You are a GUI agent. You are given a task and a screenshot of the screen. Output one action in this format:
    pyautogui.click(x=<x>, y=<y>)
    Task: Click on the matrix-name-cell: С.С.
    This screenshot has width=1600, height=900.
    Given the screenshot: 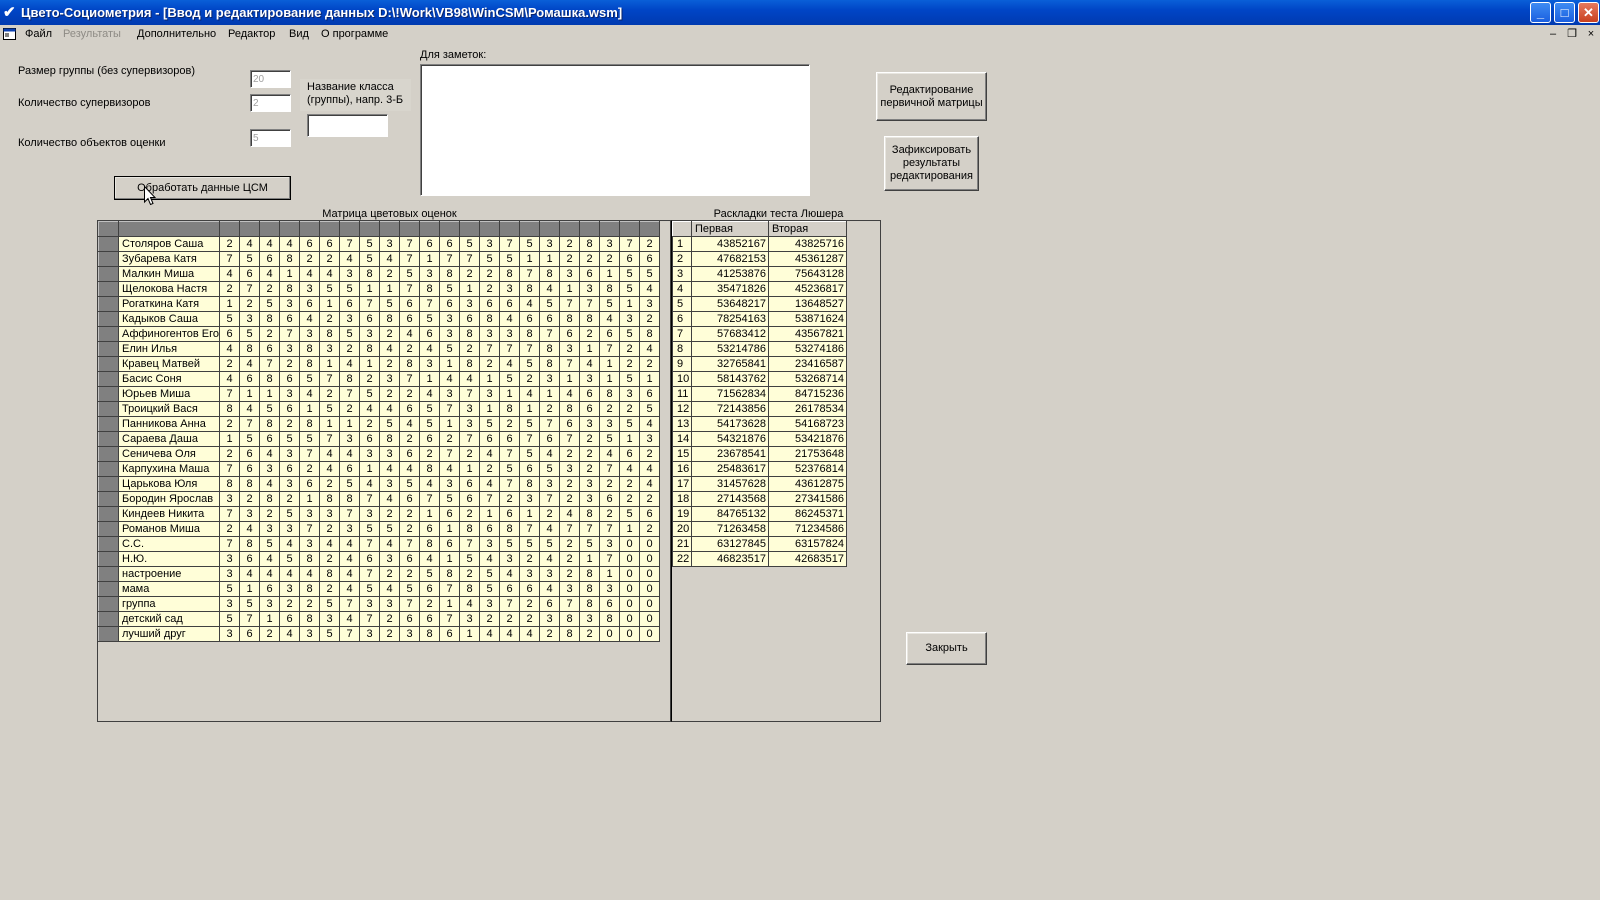 What is the action you would take?
    pyautogui.click(x=169, y=543)
    